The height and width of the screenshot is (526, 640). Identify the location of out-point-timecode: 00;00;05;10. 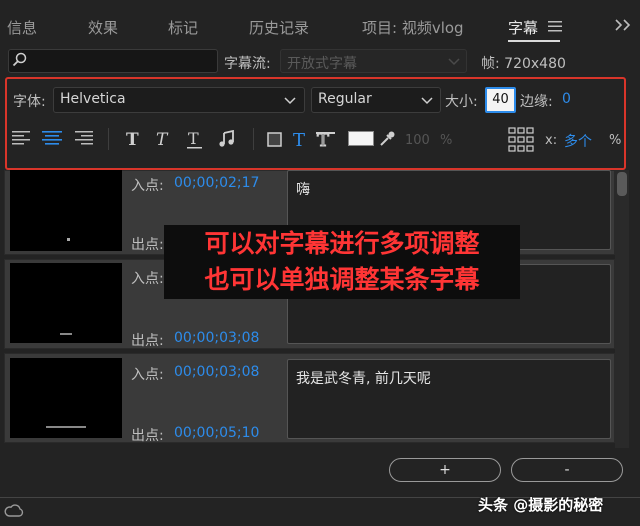
(216, 433).